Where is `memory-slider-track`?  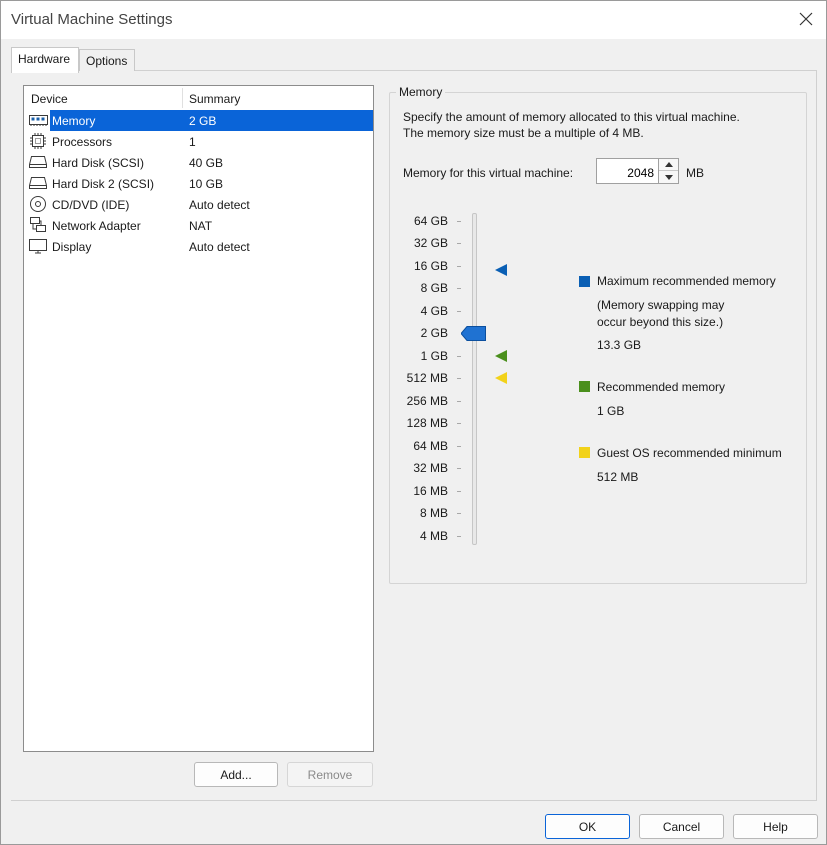
memory-slider-track is located at coordinates (474, 379).